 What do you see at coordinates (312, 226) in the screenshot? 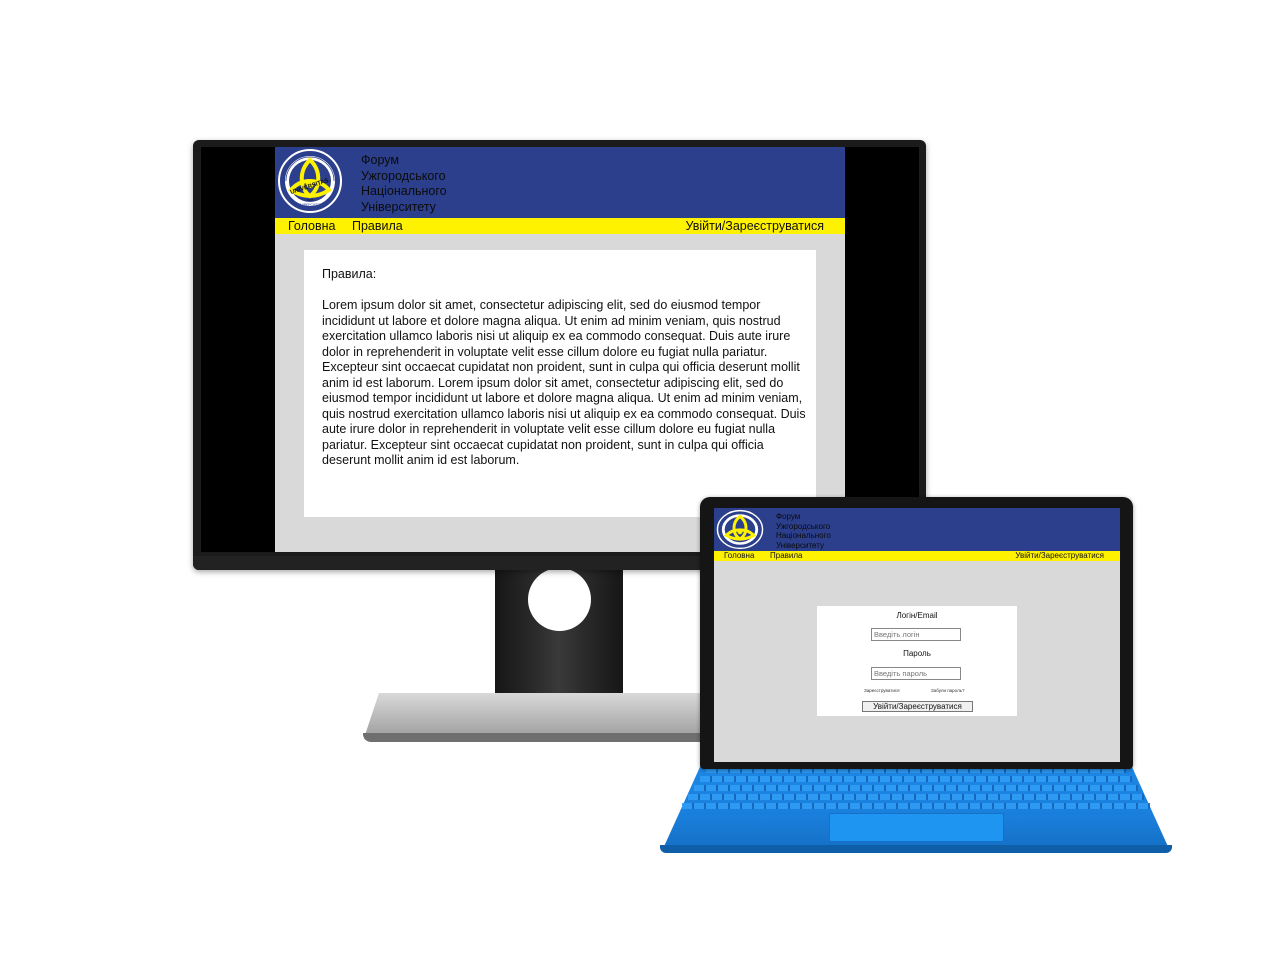
I see `nav-home-link: Головна` at bounding box center [312, 226].